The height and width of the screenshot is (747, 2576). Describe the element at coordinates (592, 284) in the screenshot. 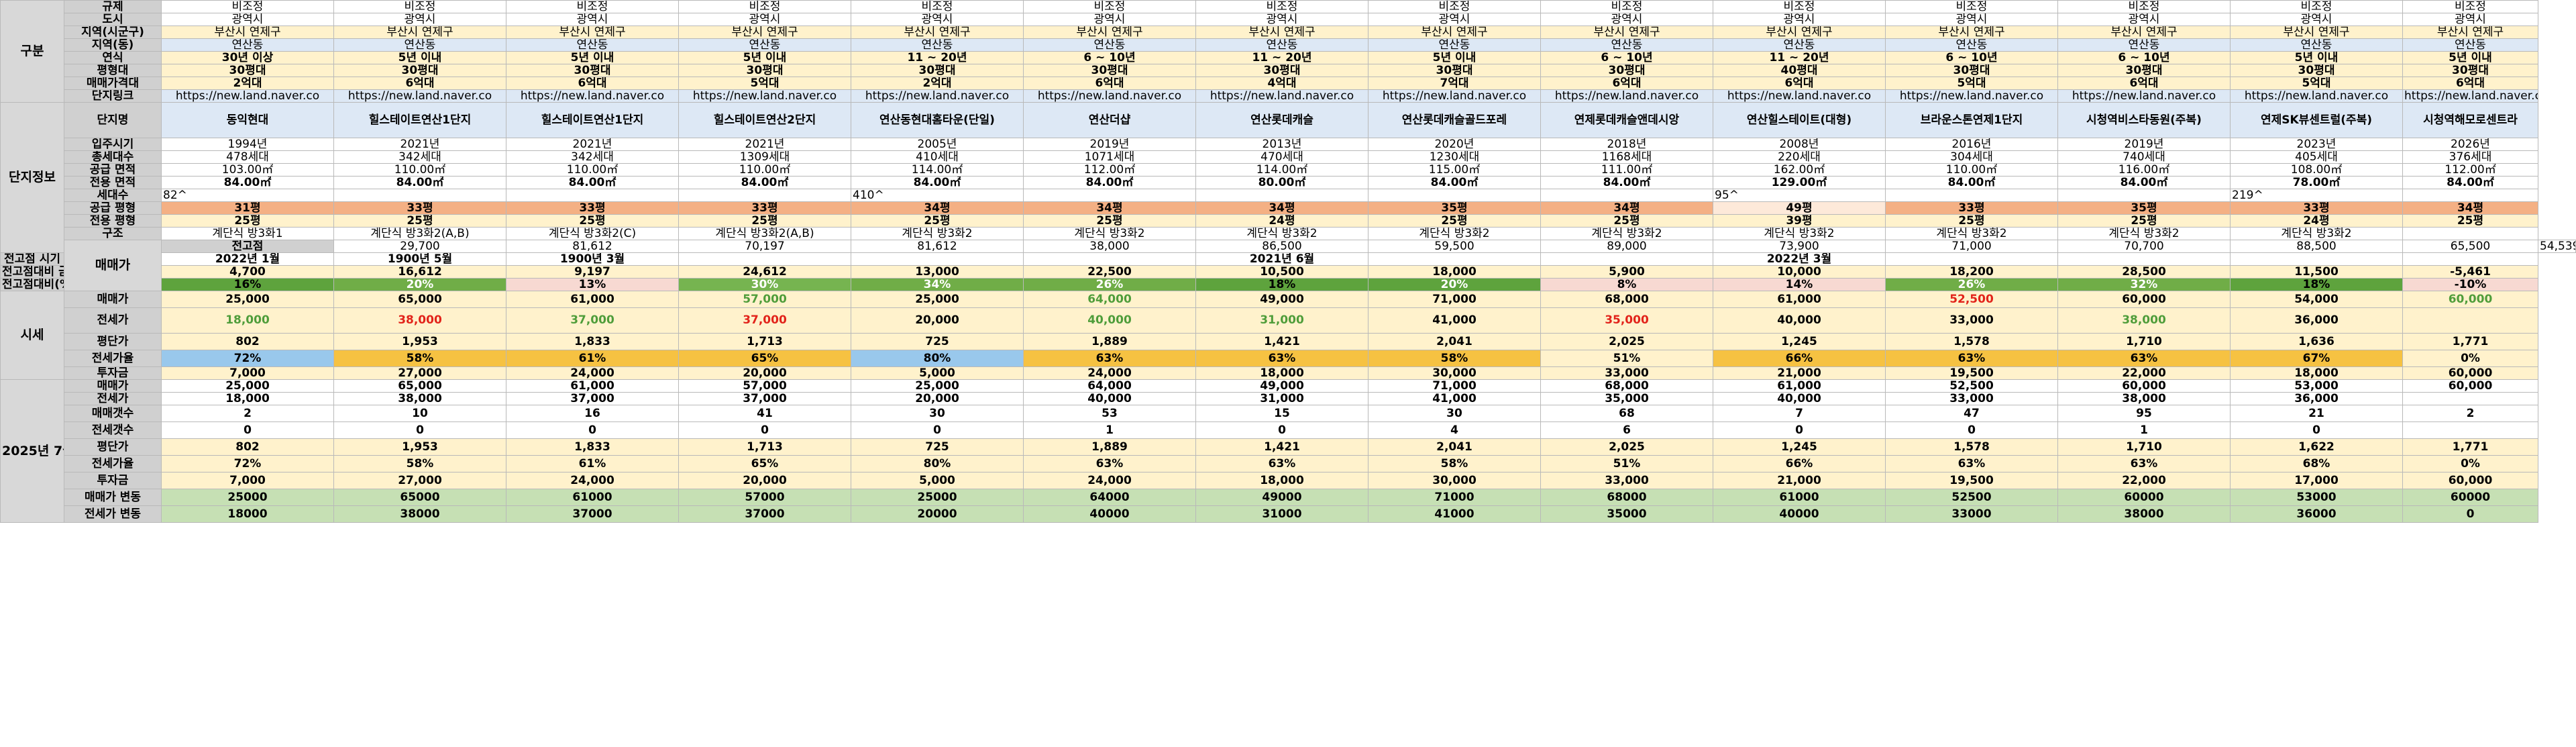

I see `cell-pct: 13%` at that location.